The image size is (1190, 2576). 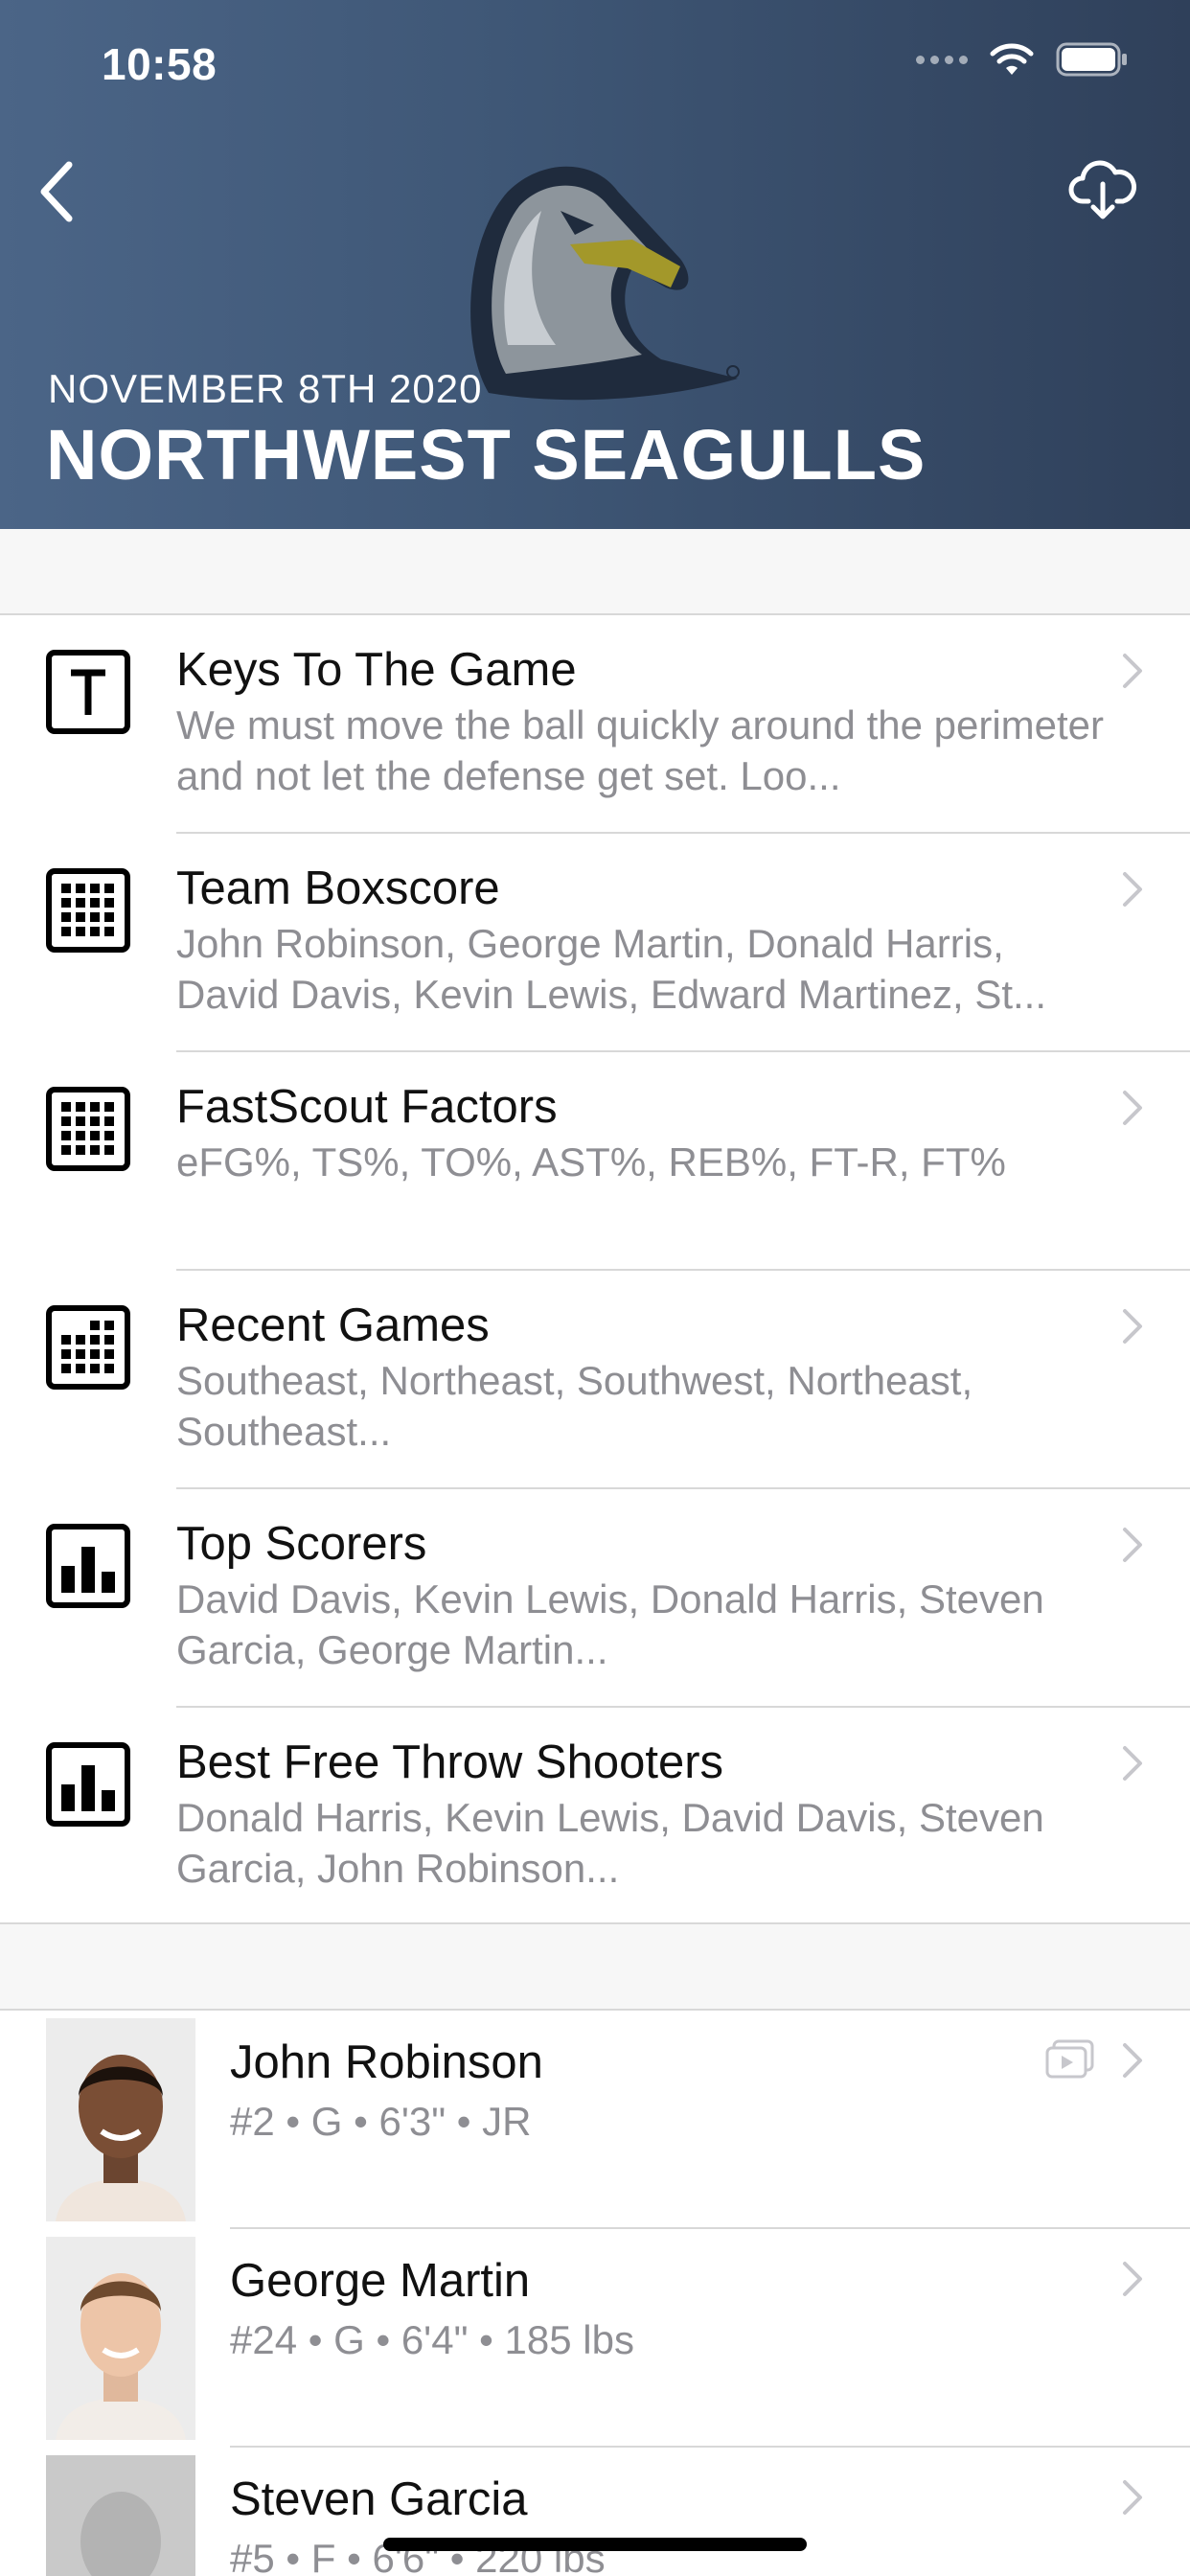 What do you see at coordinates (302, 1544) in the screenshot?
I see `menu-item-title: Top Scorers` at bounding box center [302, 1544].